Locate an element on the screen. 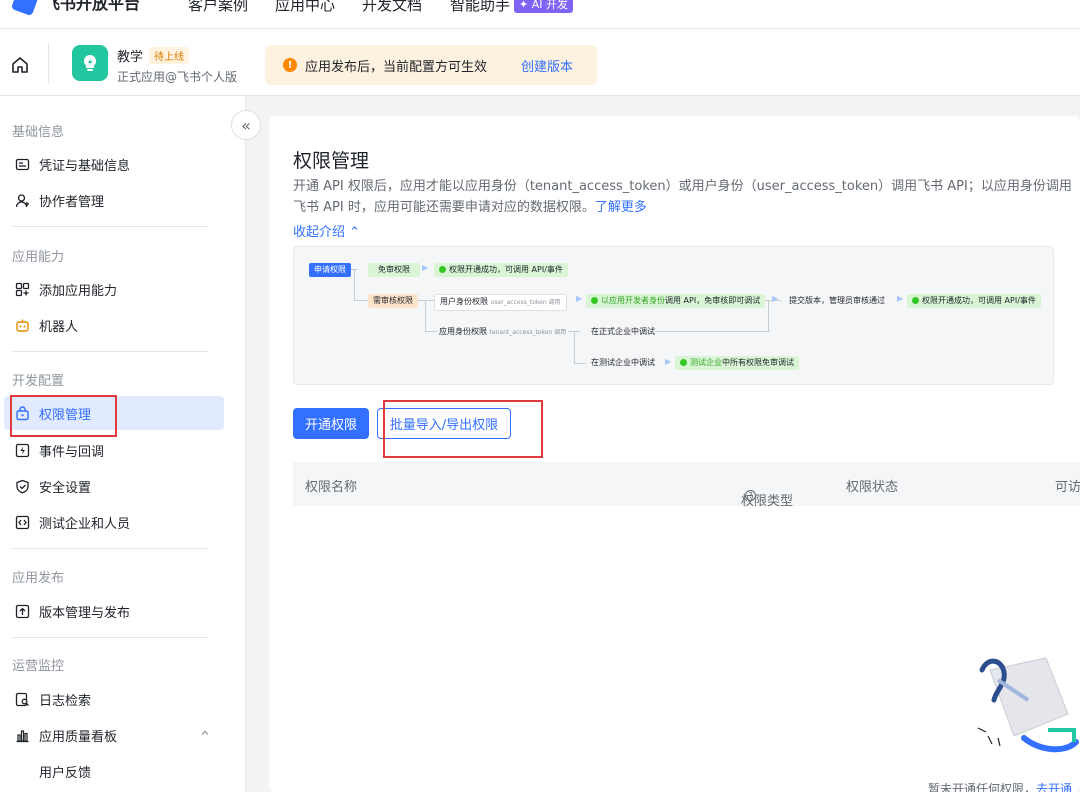 This screenshot has height=792, width=1080. nav-dev-docs: 开发文档 is located at coordinates (392, 7).